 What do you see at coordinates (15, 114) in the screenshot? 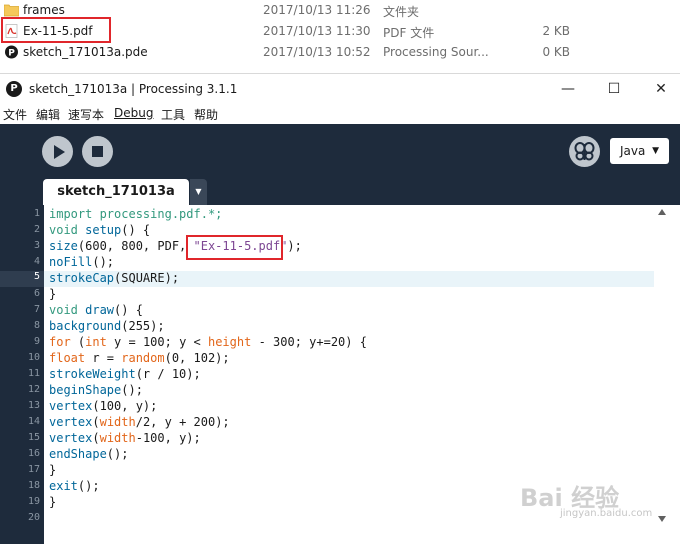
I see `menu-file: 文件` at bounding box center [15, 114].